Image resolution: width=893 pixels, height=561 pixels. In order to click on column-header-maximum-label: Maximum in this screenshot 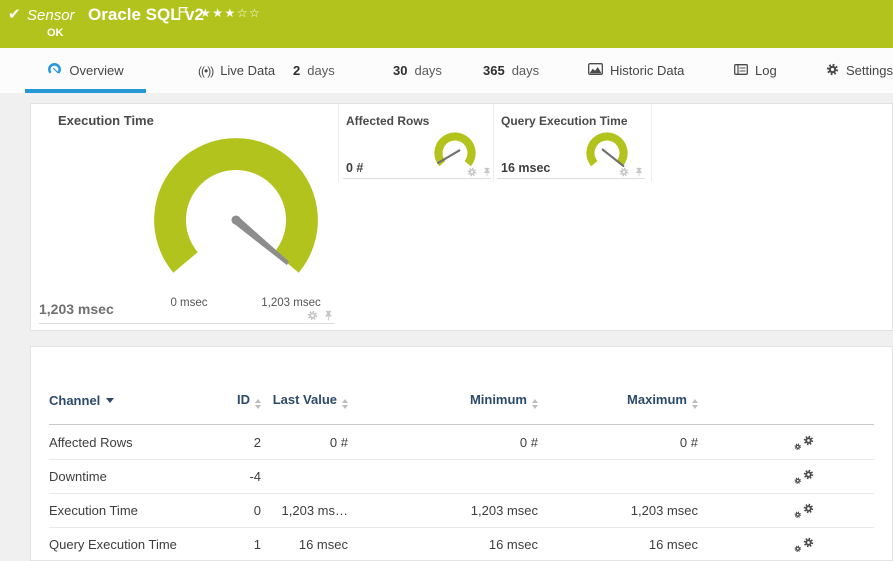, I will do `click(657, 399)`.